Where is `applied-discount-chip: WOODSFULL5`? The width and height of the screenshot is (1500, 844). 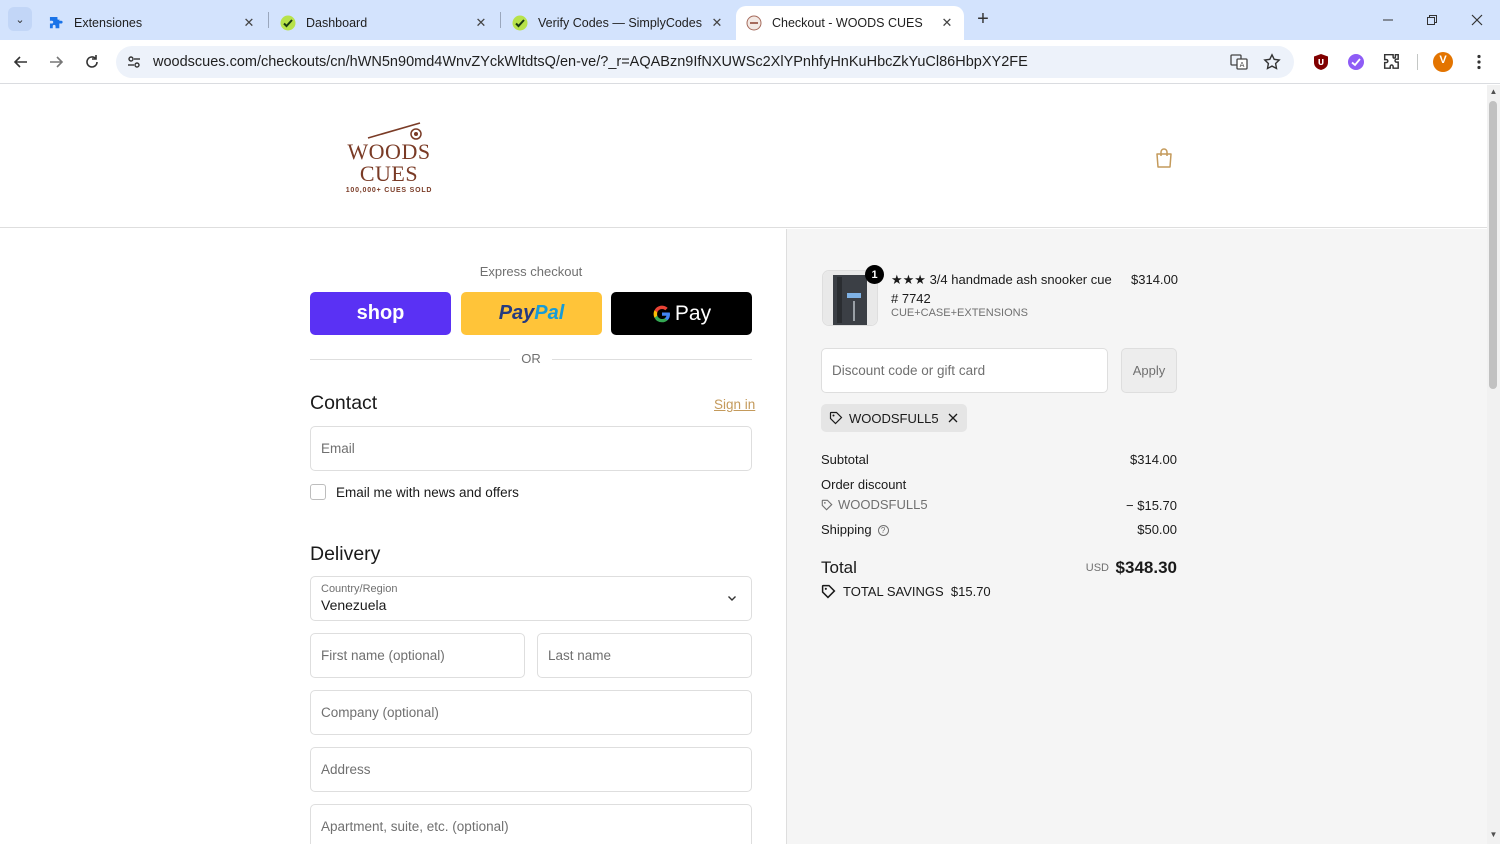 applied-discount-chip: WOODSFULL5 is located at coordinates (894, 418).